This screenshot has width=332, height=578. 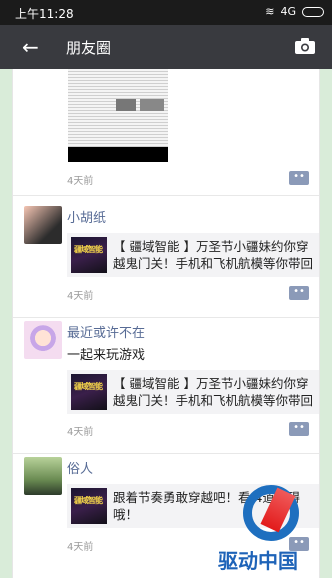 I want to click on back-arrow-icon: ←, so click(x=30, y=47).